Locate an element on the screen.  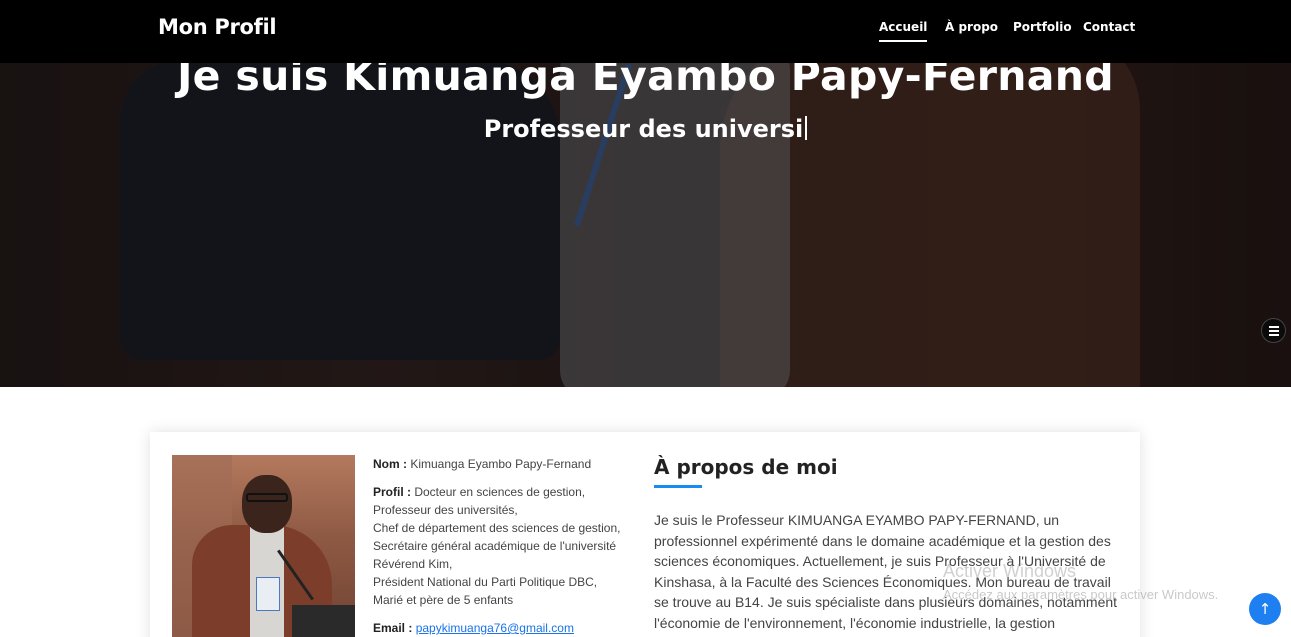
info-email-row: Email : papykimuanga76@gmail.com is located at coordinates (505, 628).